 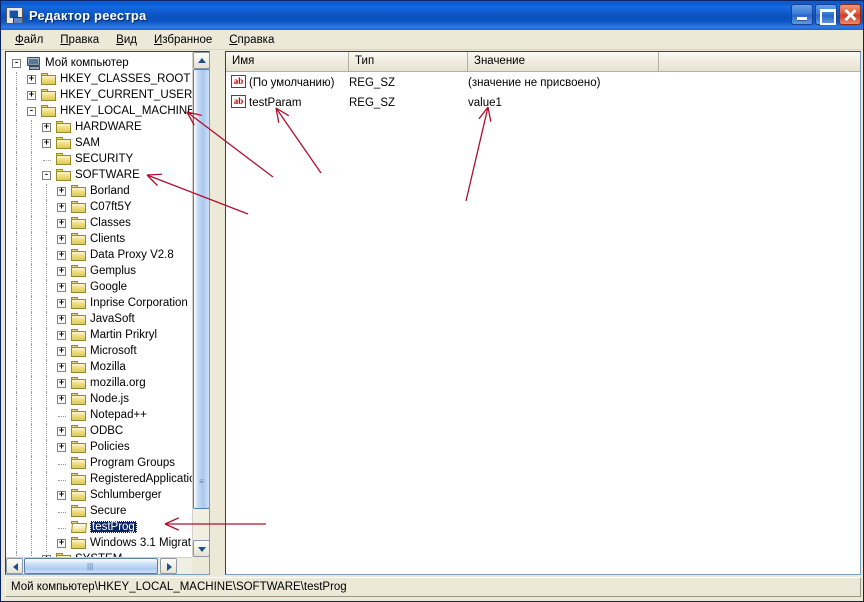 What do you see at coordinates (802, 14) in the screenshot?
I see `minimize-button` at bounding box center [802, 14].